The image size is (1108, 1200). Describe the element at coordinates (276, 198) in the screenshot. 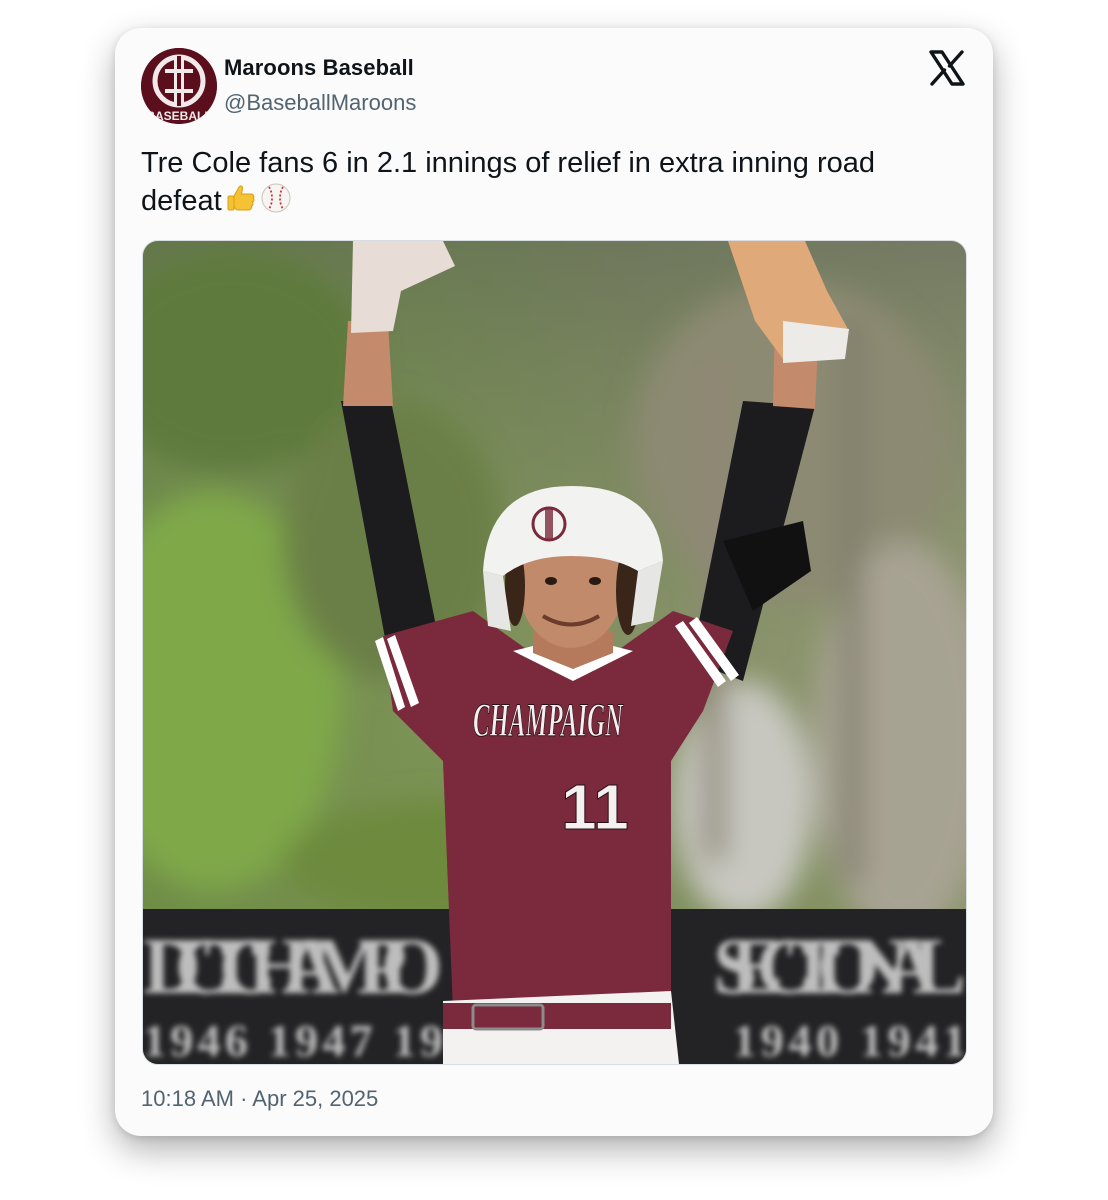

I see `baseball-icon` at that location.